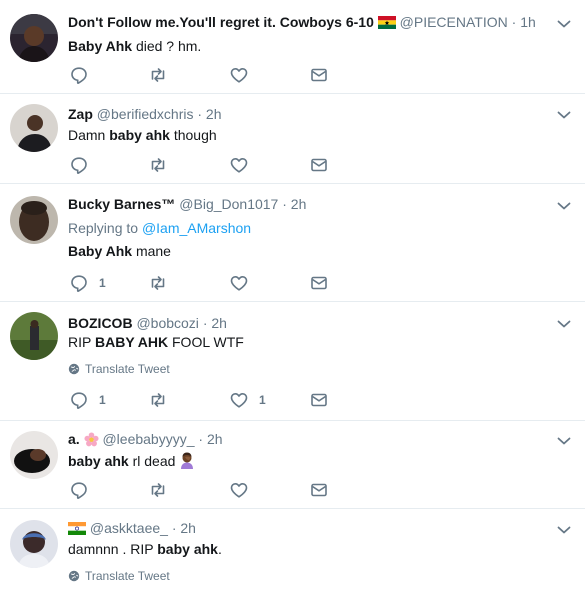 The width and height of the screenshot is (585, 597). Describe the element at coordinates (129, 528) in the screenshot. I see `user-handle: @askktaee_` at that location.